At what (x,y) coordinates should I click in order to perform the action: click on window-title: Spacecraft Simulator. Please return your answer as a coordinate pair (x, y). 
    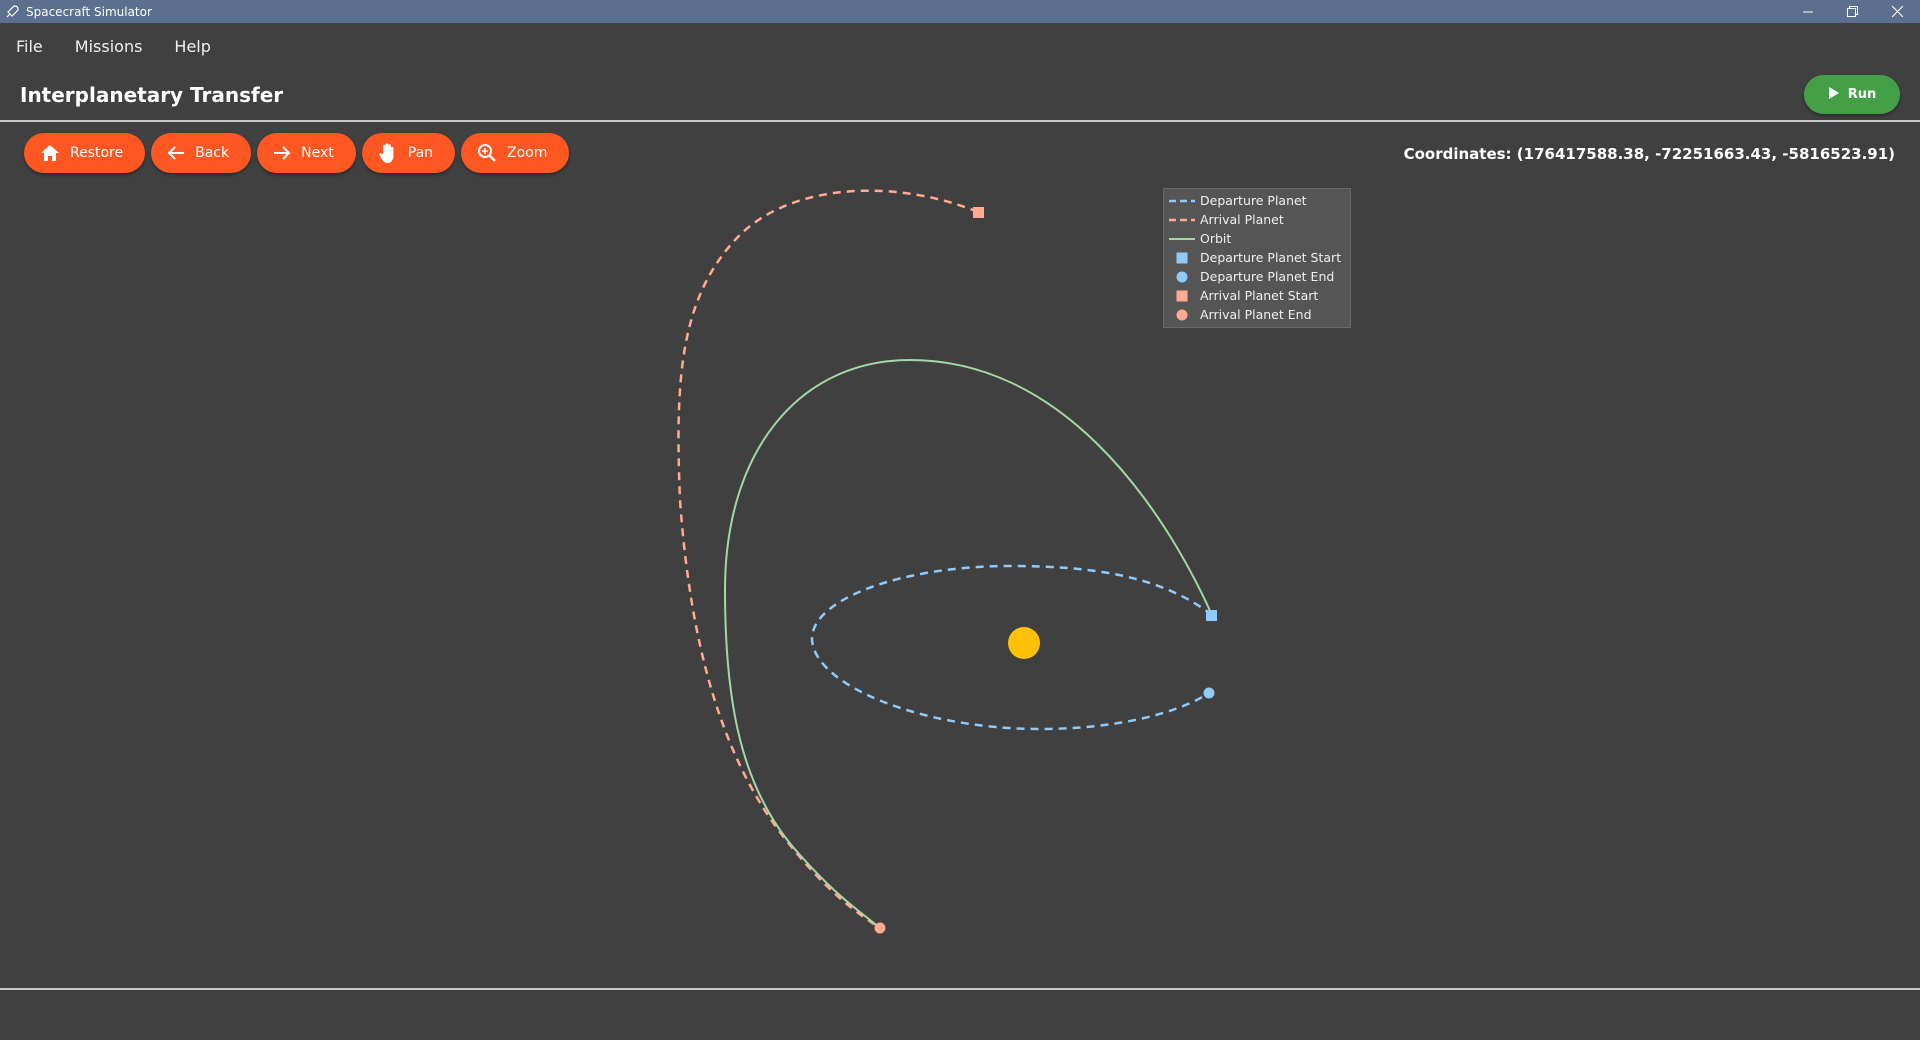
    Looking at the image, I should click on (89, 11).